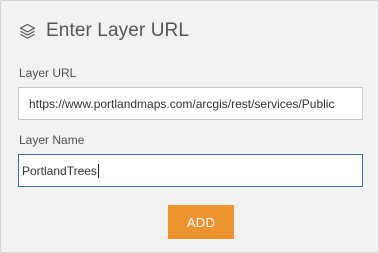 The height and width of the screenshot is (253, 379). What do you see at coordinates (118, 30) in the screenshot?
I see `panel-title: Enter Layer URL` at bounding box center [118, 30].